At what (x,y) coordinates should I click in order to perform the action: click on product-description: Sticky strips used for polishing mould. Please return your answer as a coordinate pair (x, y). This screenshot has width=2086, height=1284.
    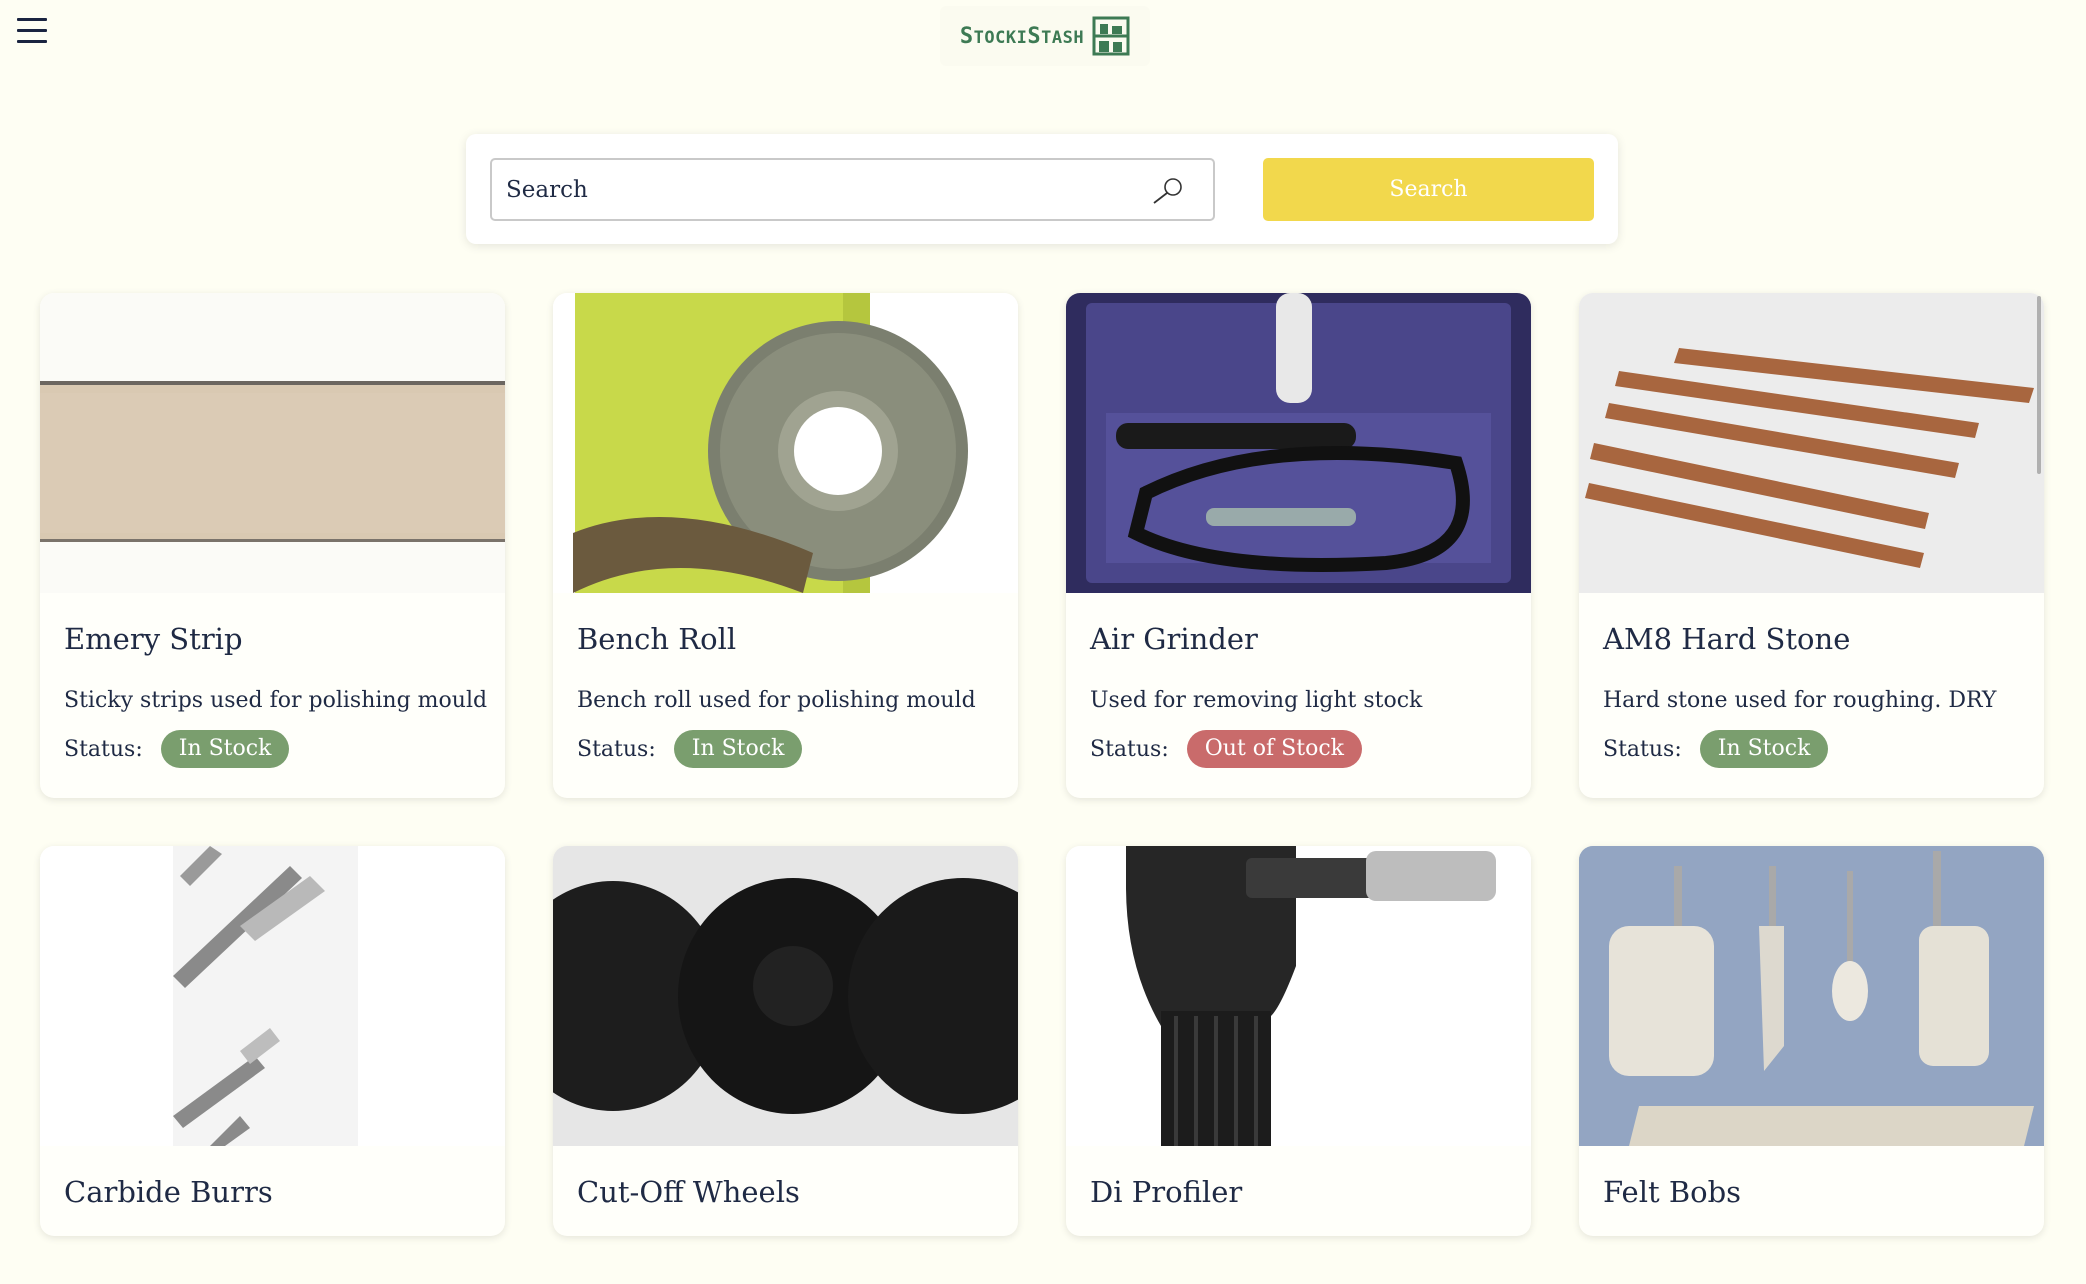
    Looking at the image, I should click on (276, 700).